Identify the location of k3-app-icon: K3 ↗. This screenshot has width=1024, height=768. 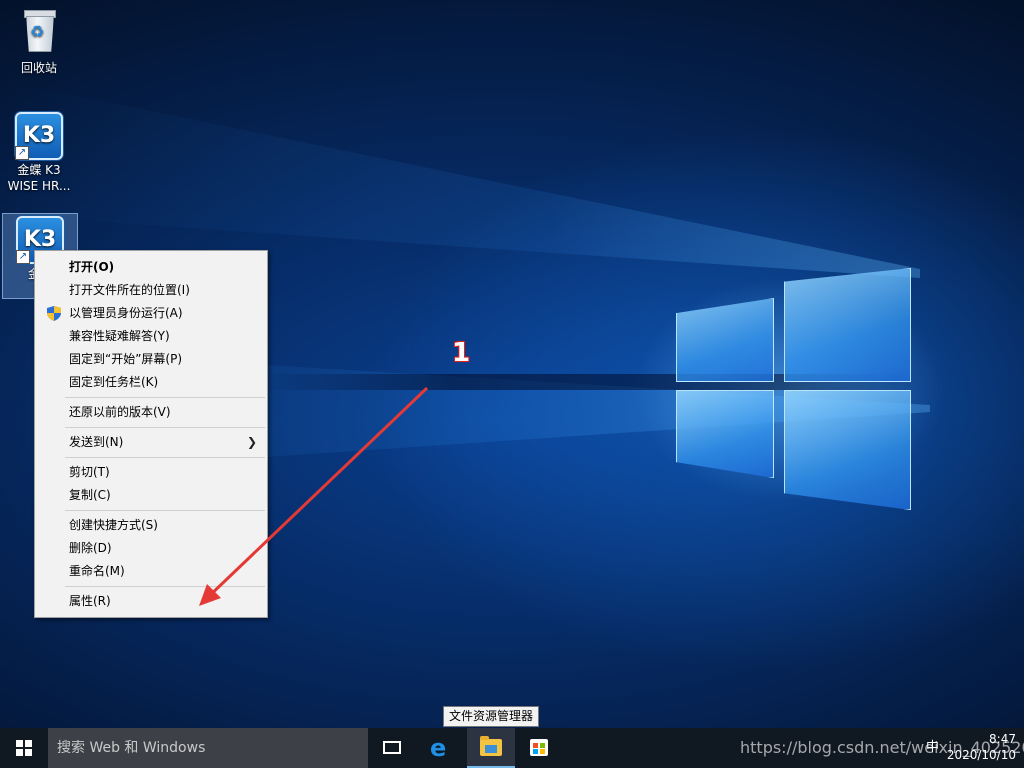
(39, 136).